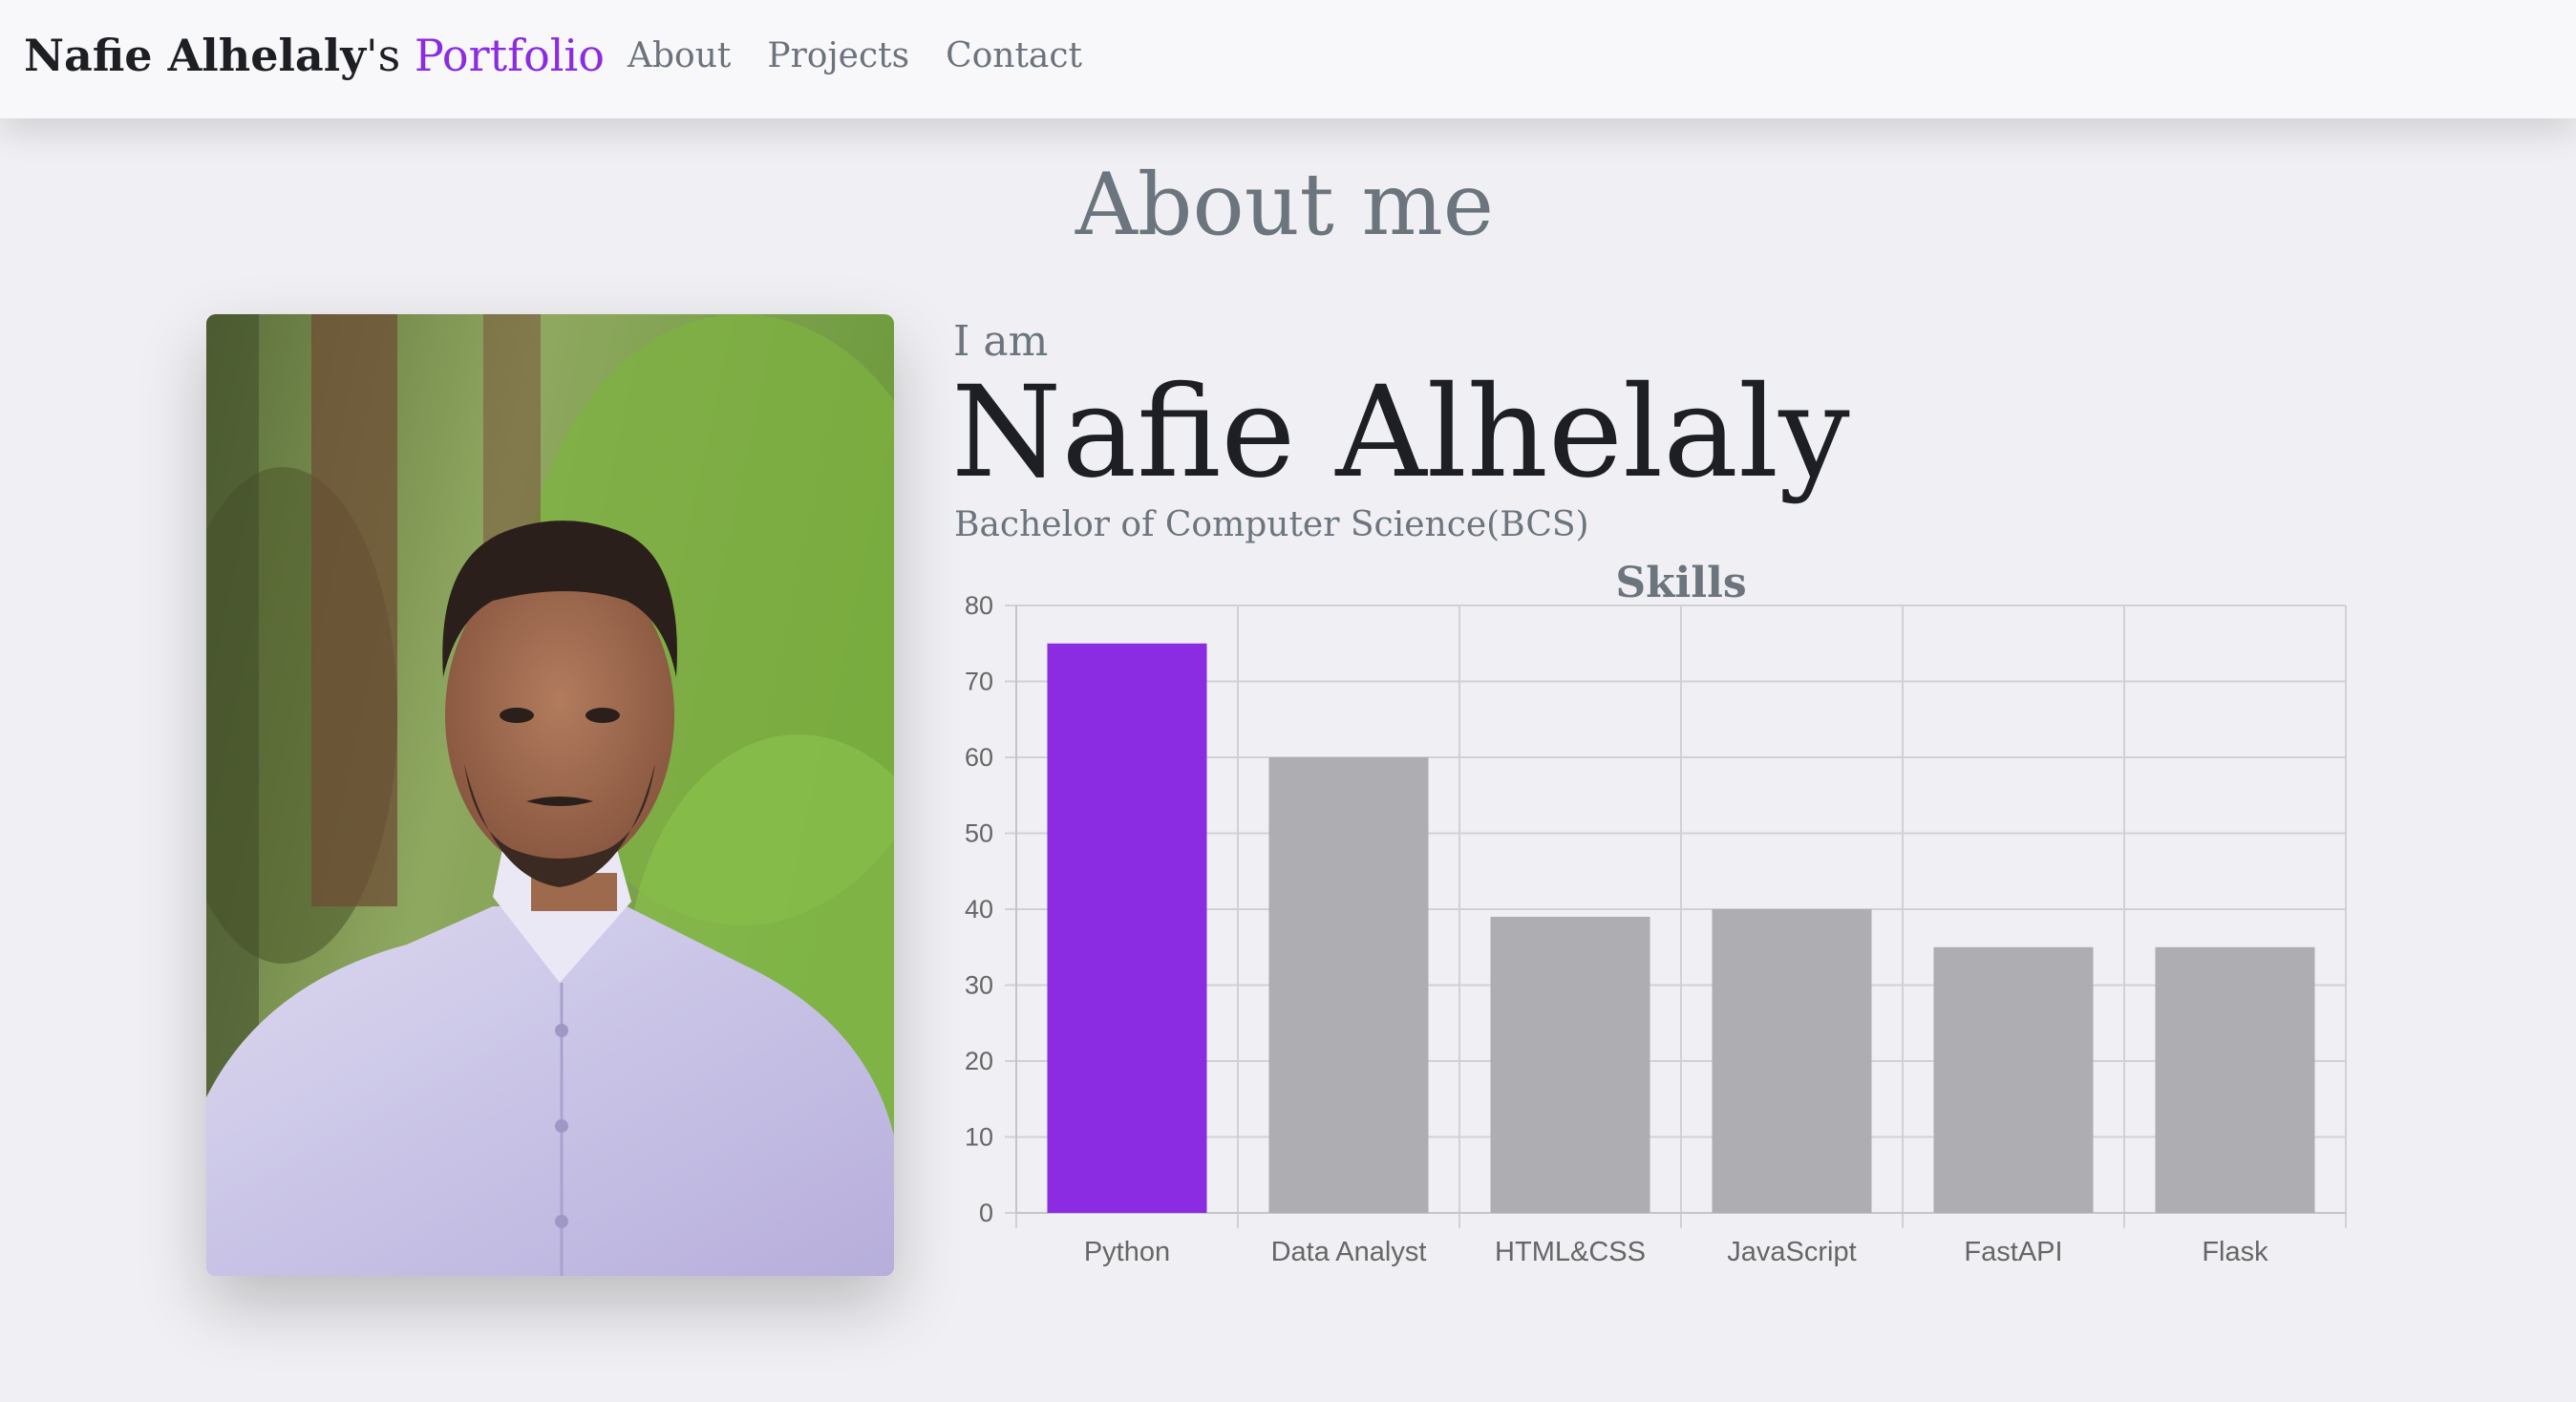 The image size is (2576, 1402). I want to click on y-tick-label: 60, so click(979, 757).